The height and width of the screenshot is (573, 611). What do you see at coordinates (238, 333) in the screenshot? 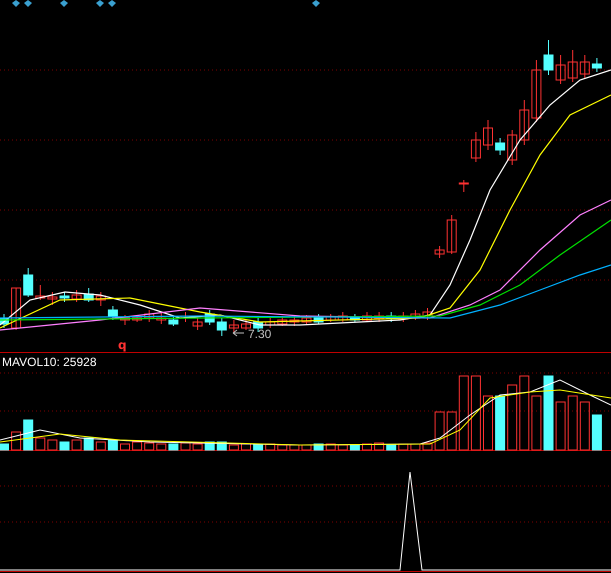
I see `arrow-icon` at bounding box center [238, 333].